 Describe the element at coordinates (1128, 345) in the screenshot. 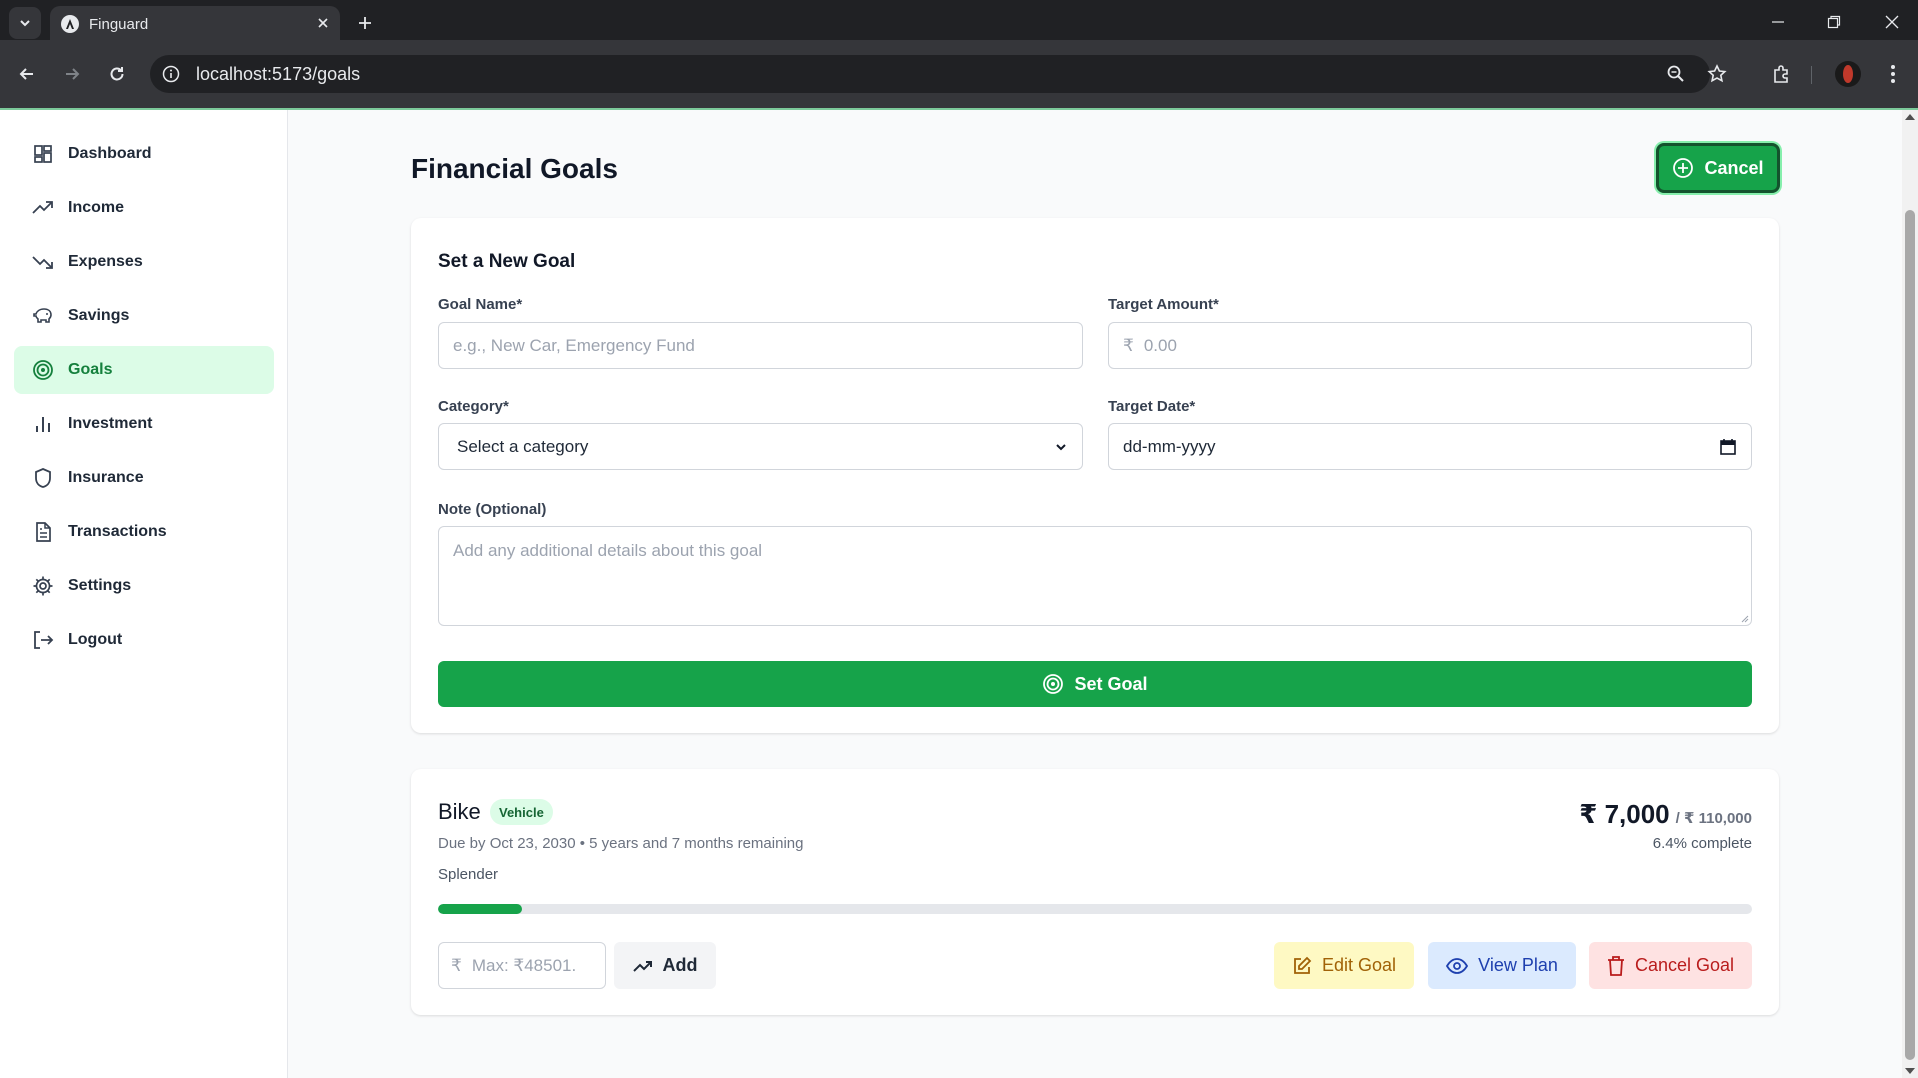

I see `currency-symbol: ₹` at that location.